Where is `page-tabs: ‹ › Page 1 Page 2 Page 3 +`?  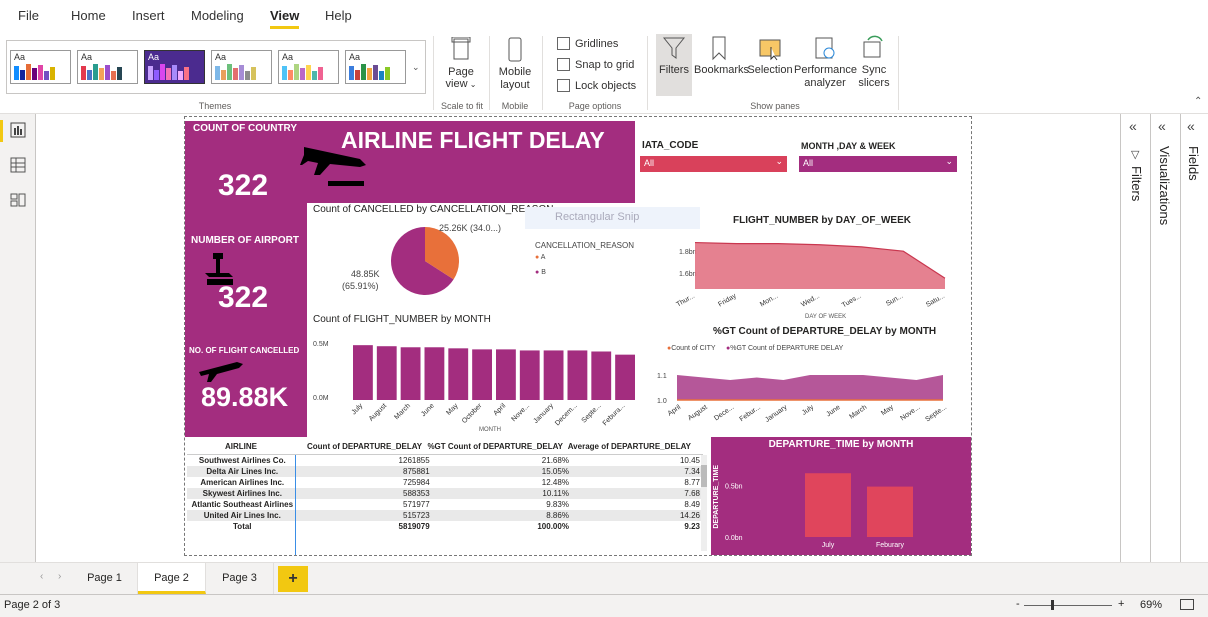 page-tabs: ‹ › Page 1 Page 2 Page 3 + is located at coordinates (604, 578).